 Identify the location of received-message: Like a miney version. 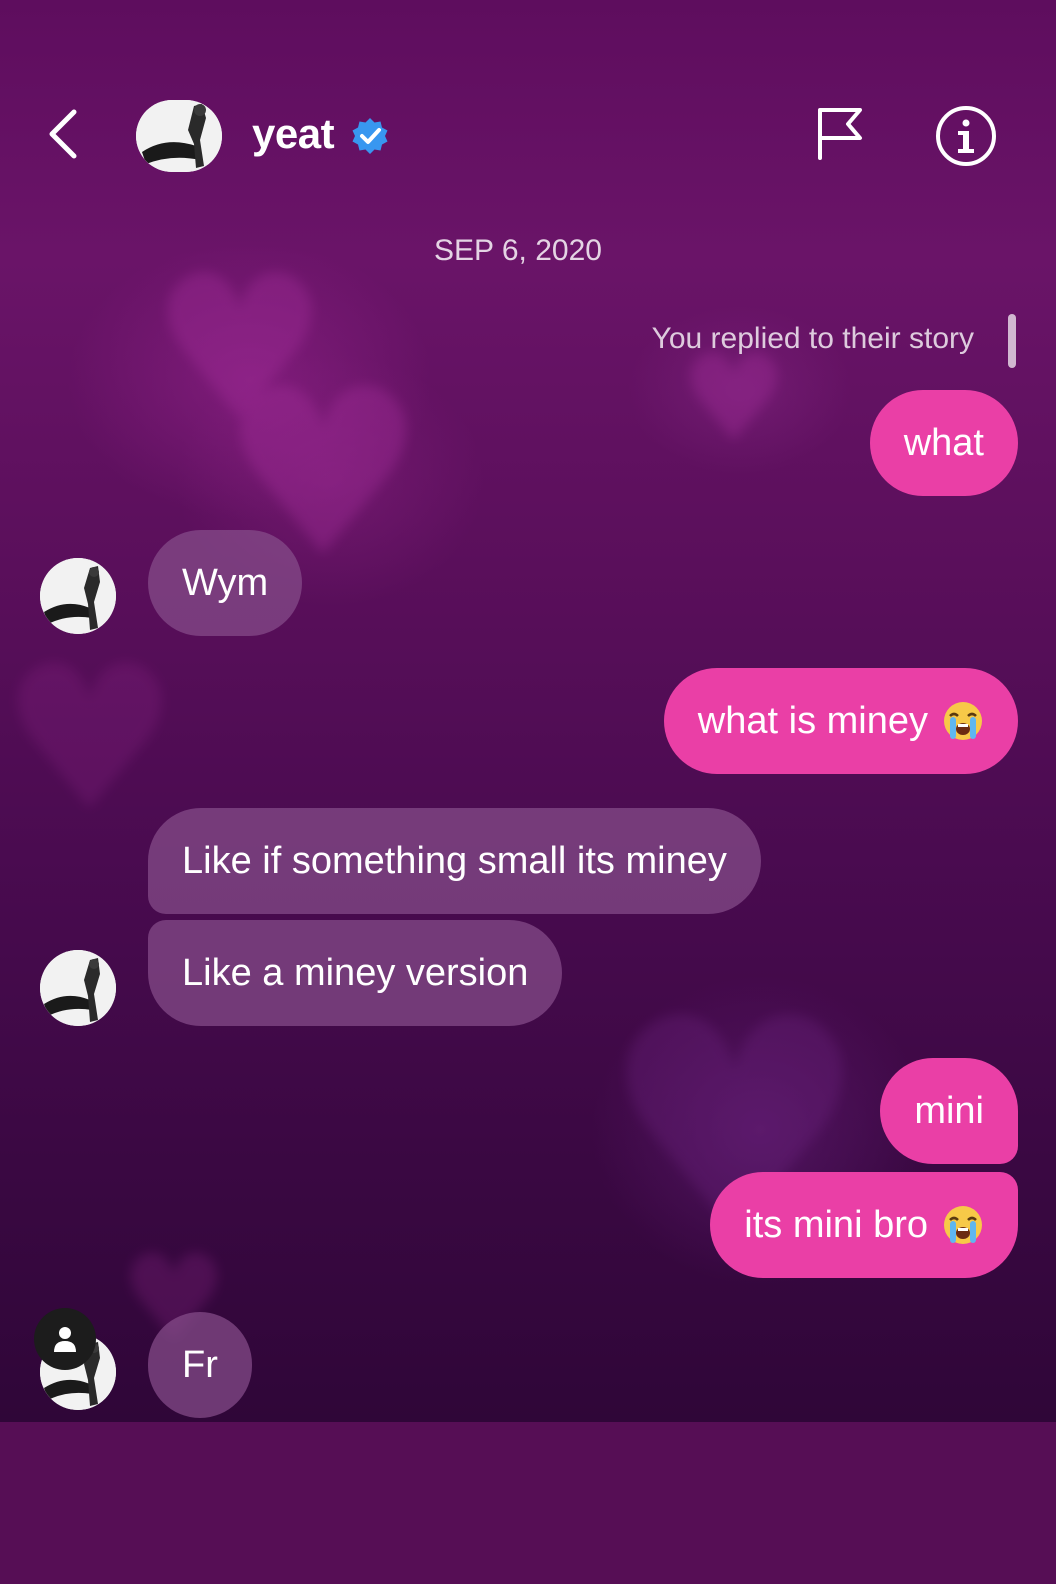
(355, 973).